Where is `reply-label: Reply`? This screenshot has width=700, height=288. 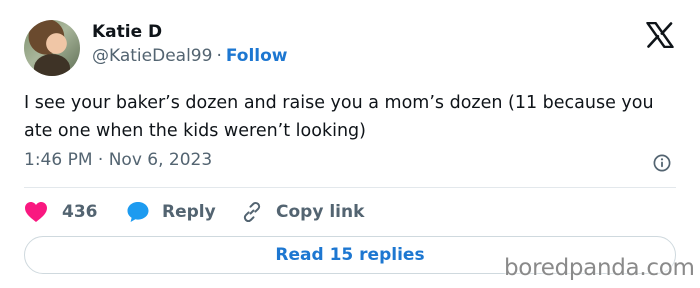
reply-label: Reply is located at coordinates (189, 212).